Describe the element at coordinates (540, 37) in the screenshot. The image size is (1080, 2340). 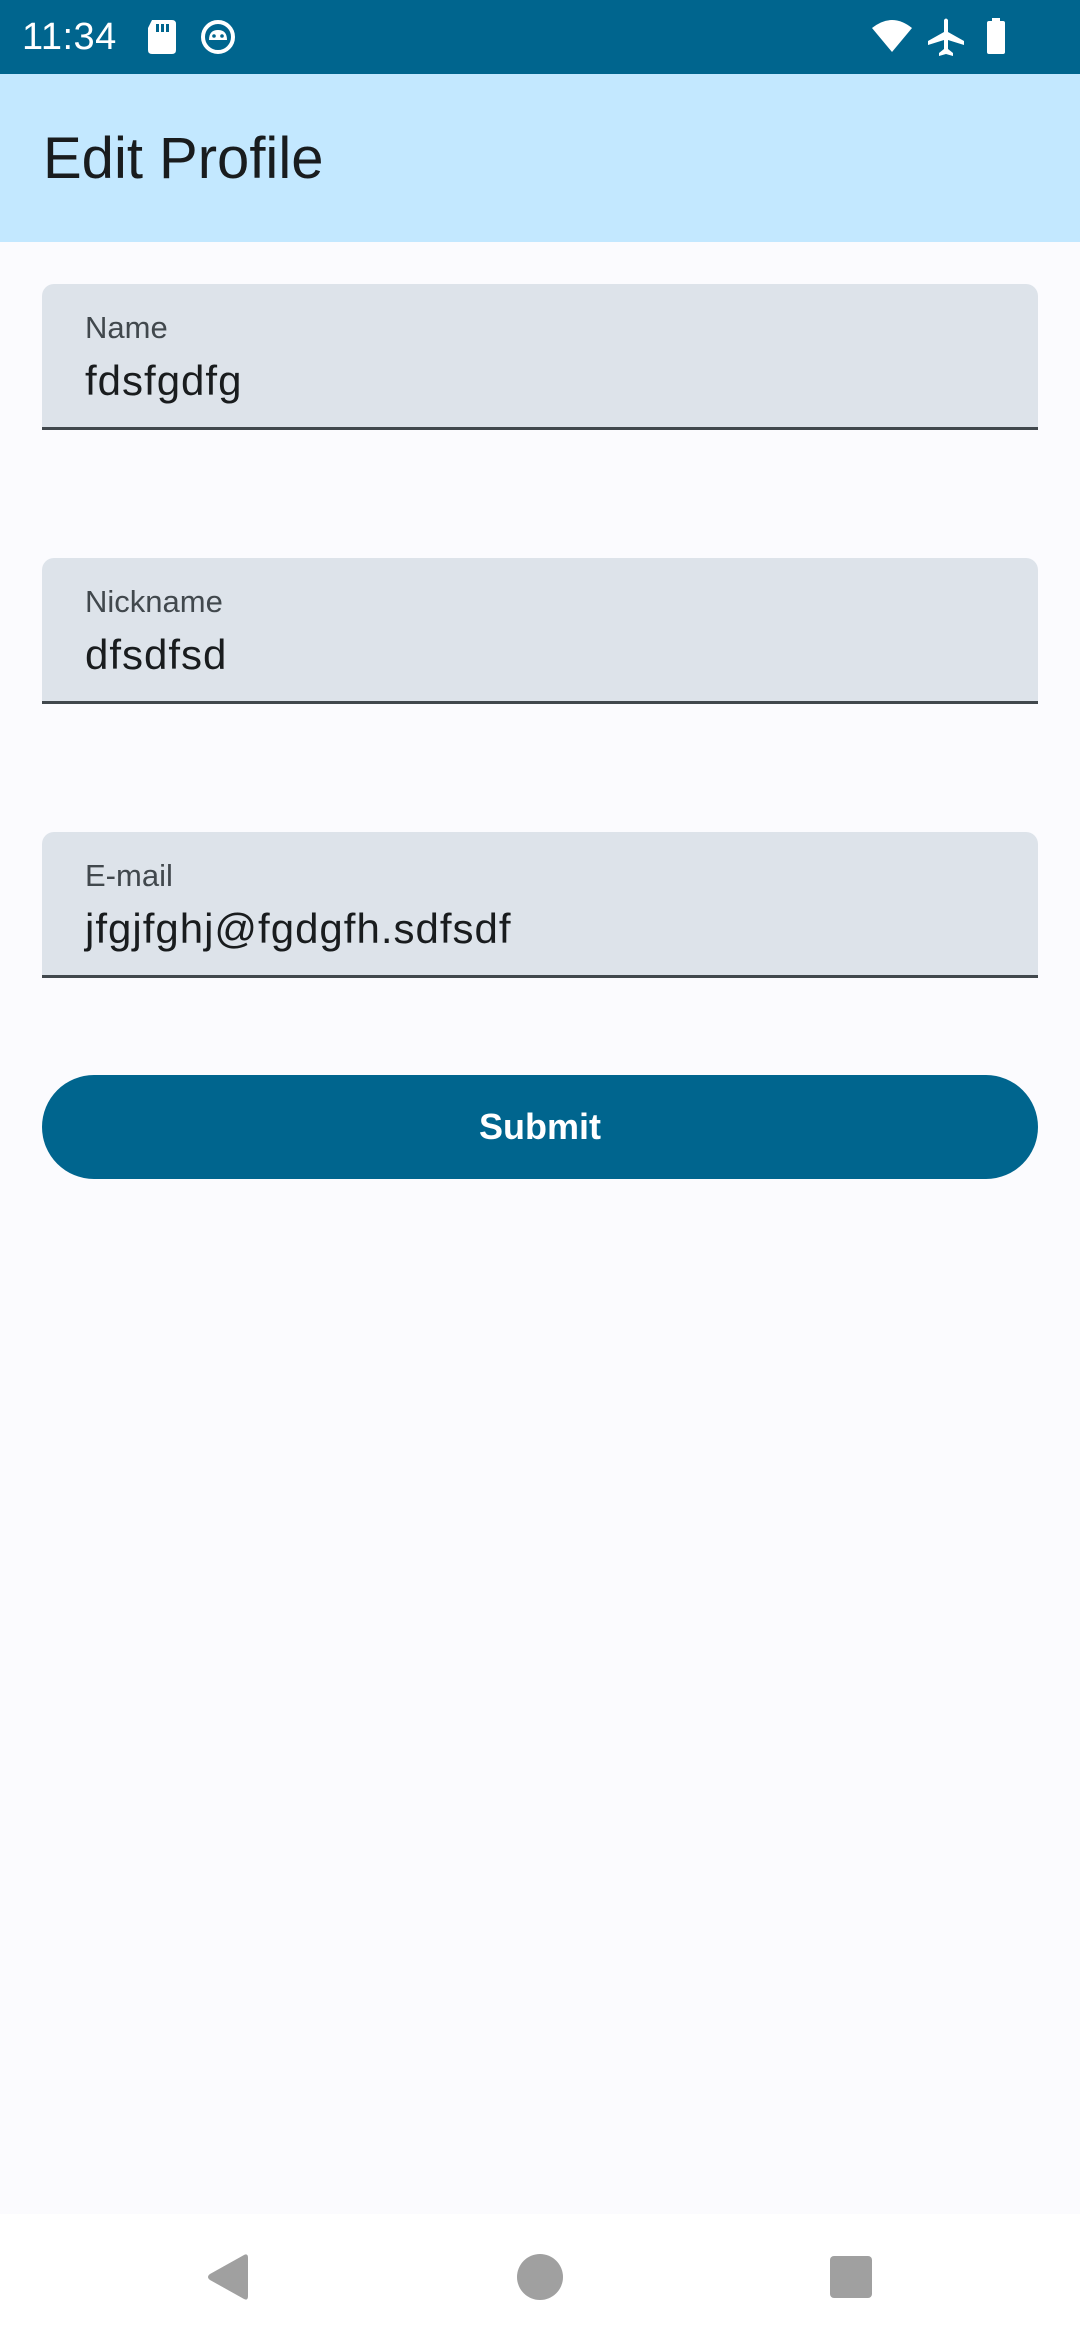
I see `status-bar: 11:34` at that location.